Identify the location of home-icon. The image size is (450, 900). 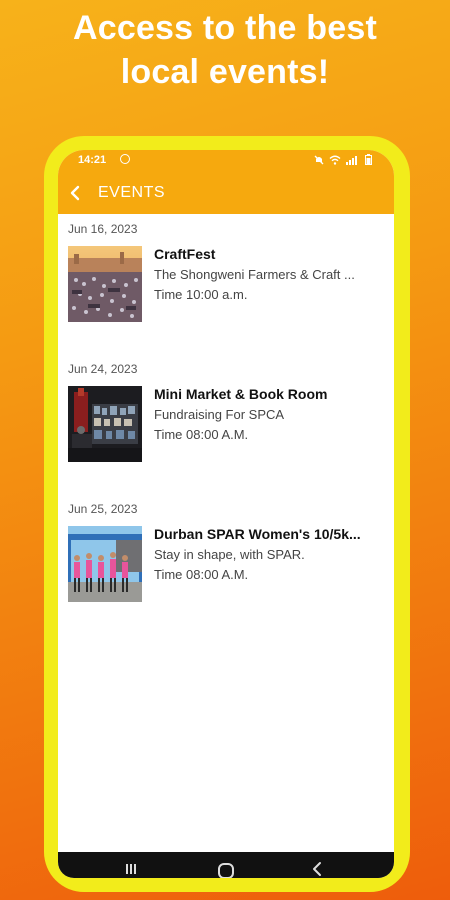
(226, 870).